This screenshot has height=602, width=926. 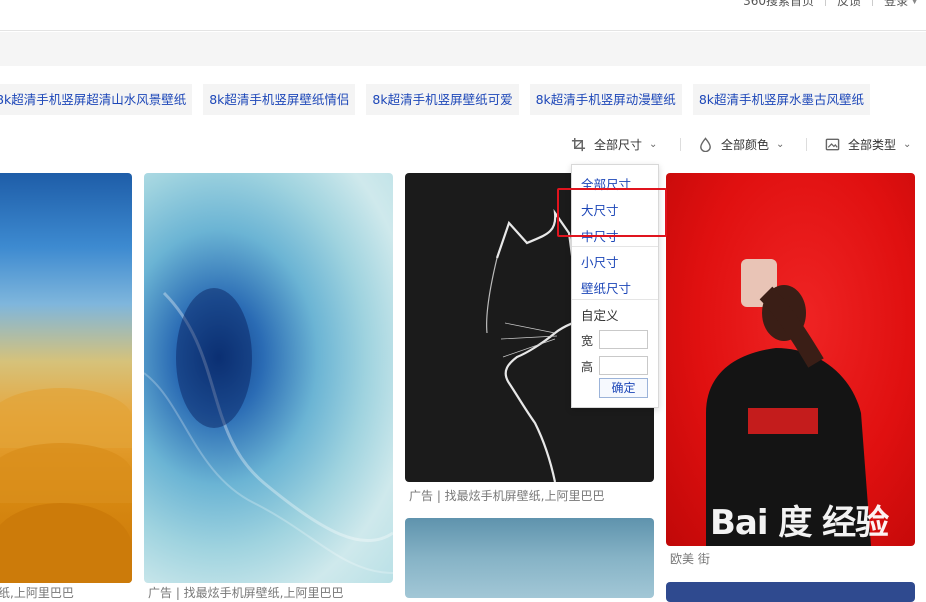 What do you see at coordinates (600, 261) in the screenshot?
I see `size-option-small: 小尺寸` at bounding box center [600, 261].